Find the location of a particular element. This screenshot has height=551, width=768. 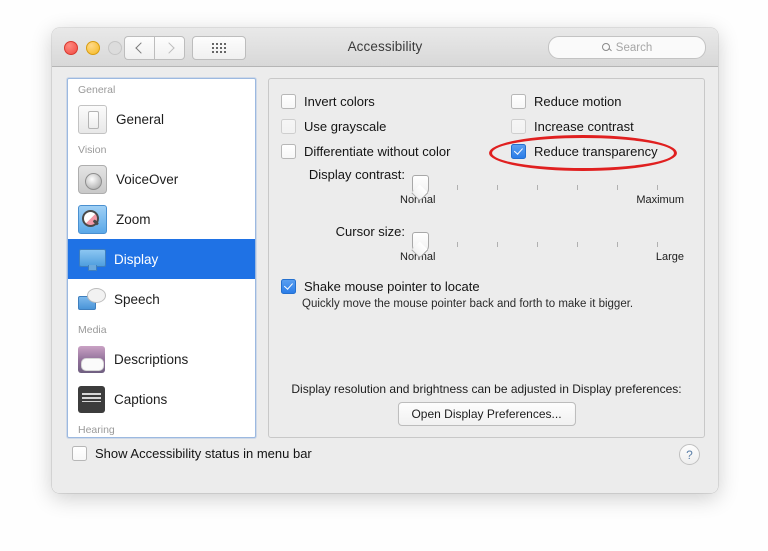

search-placeholder: Search is located at coordinates (634, 47).